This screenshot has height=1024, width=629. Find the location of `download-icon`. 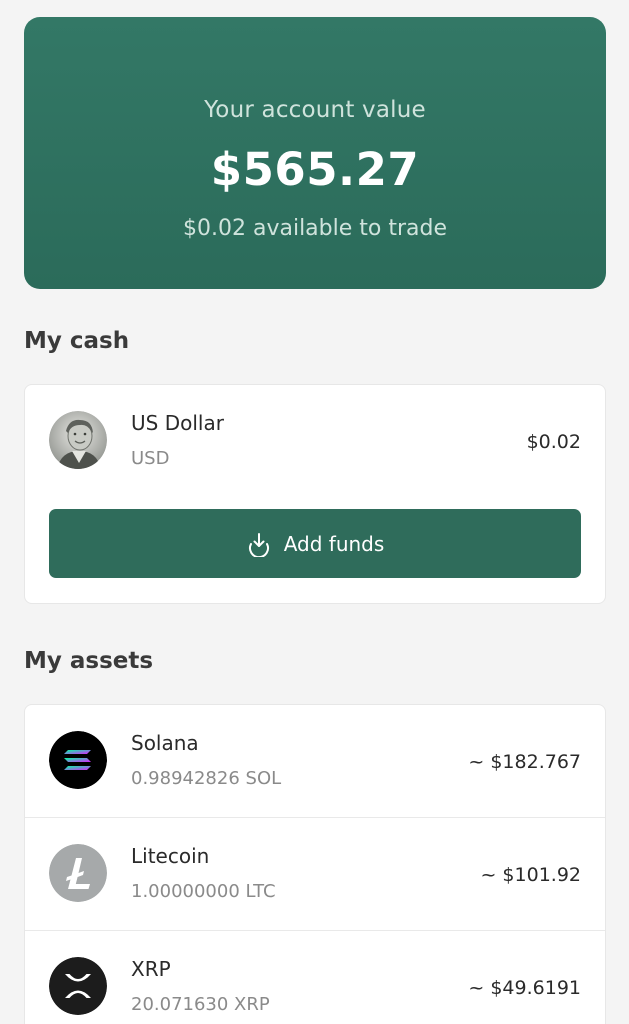

download-icon is located at coordinates (259, 544).